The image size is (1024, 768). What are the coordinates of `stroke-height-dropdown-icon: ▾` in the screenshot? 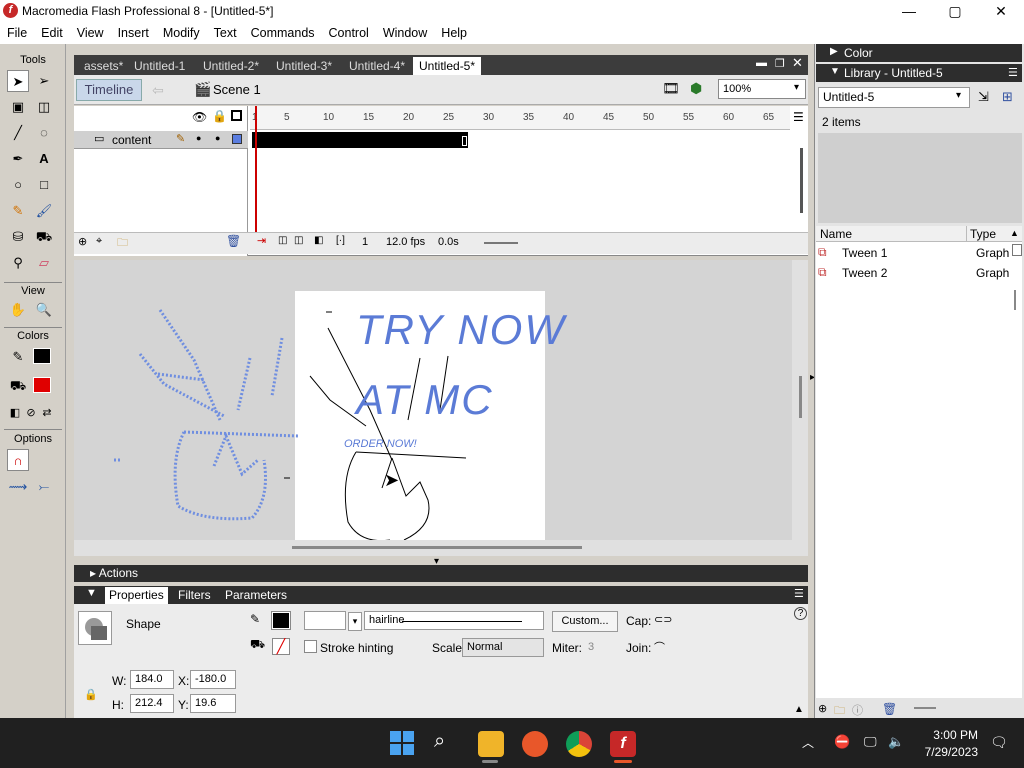 It's located at (355, 621).